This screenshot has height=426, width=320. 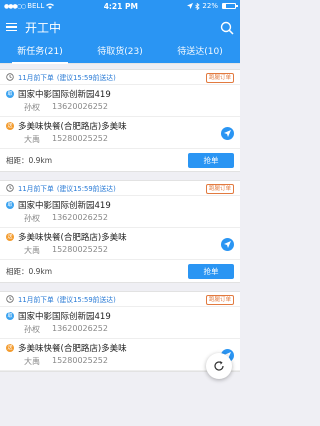 What do you see at coordinates (43, 27) in the screenshot?
I see `page-title: 开工中` at bounding box center [43, 27].